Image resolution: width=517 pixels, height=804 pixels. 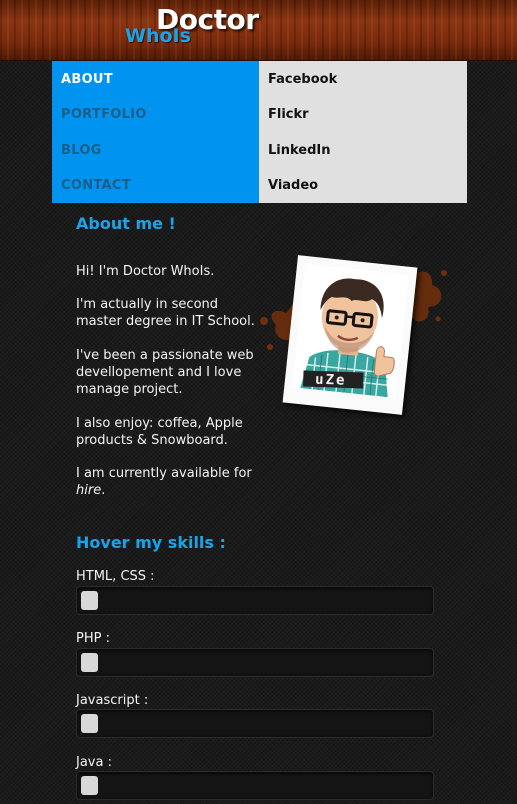 I want to click on skill-bar-php, so click(x=255, y=662).